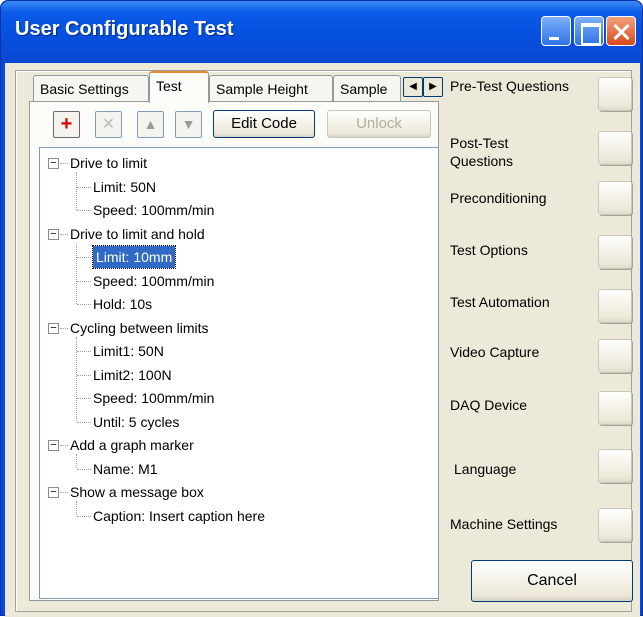  I want to click on arrow-right-icon: ▶, so click(433, 86).